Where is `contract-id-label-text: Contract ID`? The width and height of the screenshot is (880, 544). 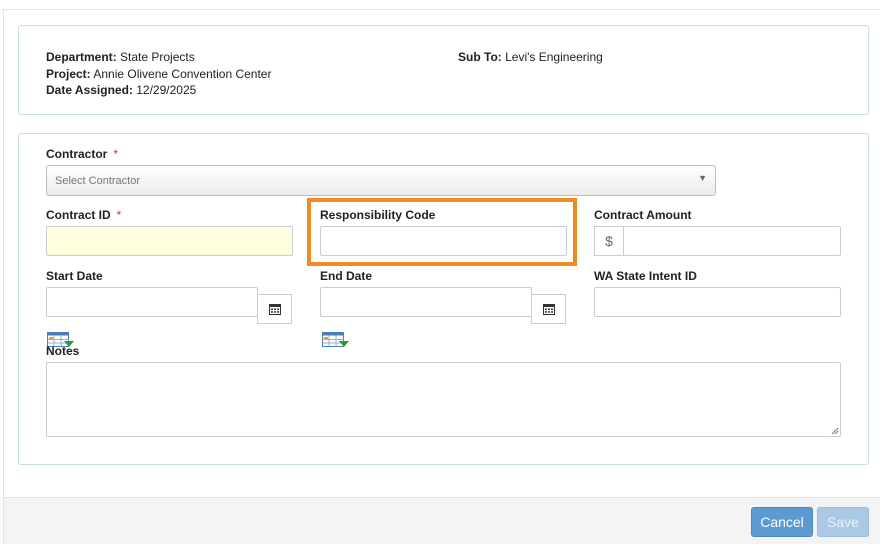 contract-id-label-text: Contract ID is located at coordinates (78, 215).